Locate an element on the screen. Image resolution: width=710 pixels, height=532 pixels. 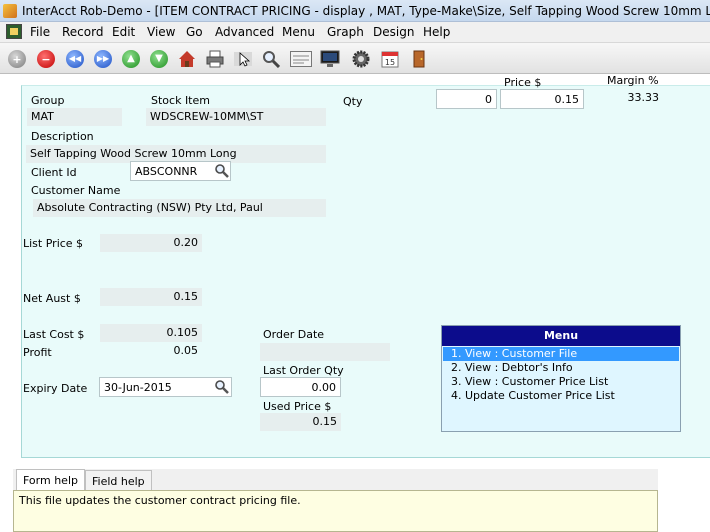
search-icon is located at coordinates (271, 59).